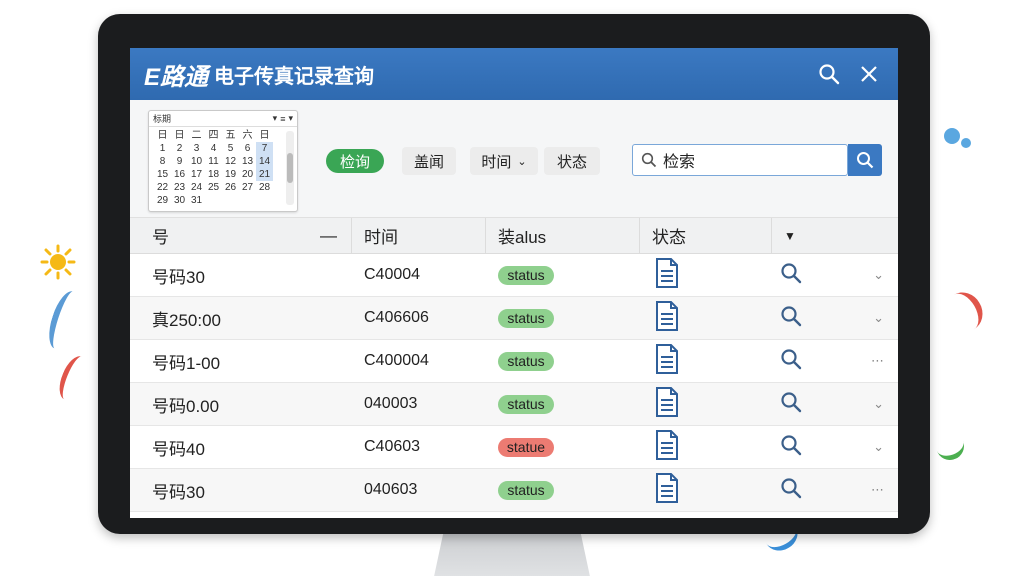 The width and height of the screenshot is (1024, 576). What do you see at coordinates (514, 361) in the screenshot?
I see `table-row: 号码1-00 C400004 status ⋯` at bounding box center [514, 361].